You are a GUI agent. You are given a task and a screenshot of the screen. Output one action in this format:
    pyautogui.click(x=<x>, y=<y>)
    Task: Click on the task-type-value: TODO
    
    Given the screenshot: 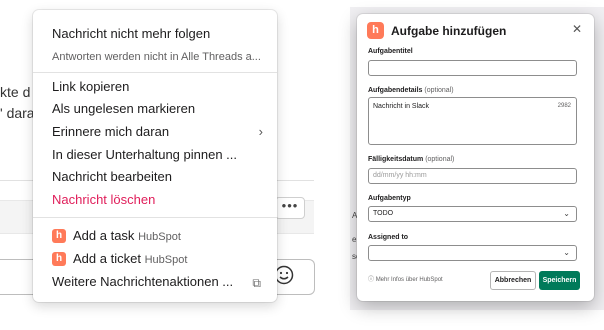 What is the action you would take?
    pyautogui.click(x=383, y=213)
    